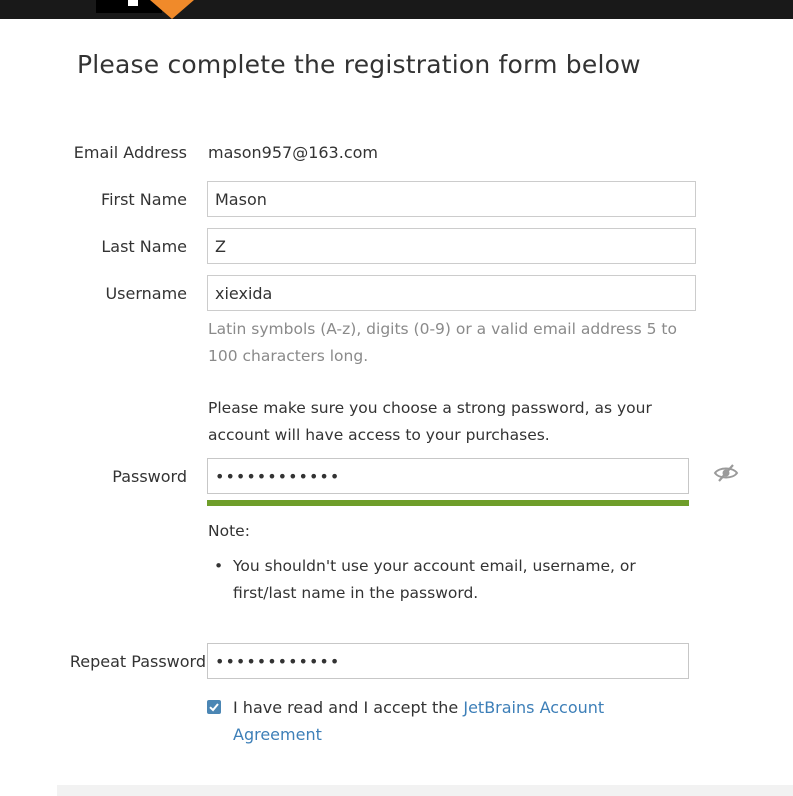  What do you see at coordinates (137, 661) in the screenshot?
I see `repeat-password-label: Repeat Password` at bounding box center [137, 661].